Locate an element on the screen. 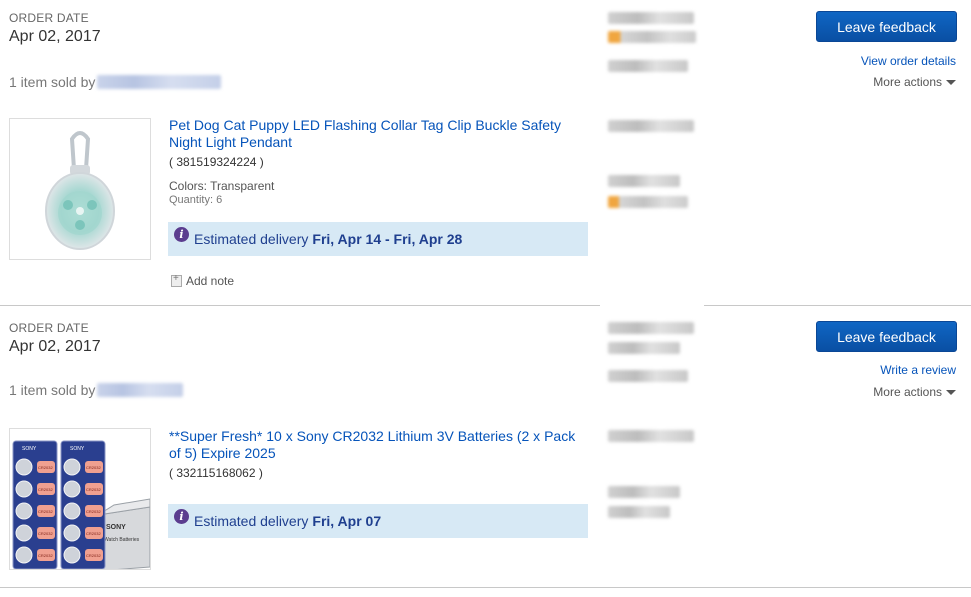 The width and height of the screenshot is (971, 597). item-thumbnail is located at coordinates (80, 189).